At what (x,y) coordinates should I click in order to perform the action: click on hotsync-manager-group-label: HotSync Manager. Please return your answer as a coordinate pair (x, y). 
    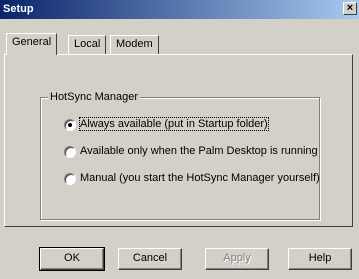
    Looking at the image, I should click on (94, 97).